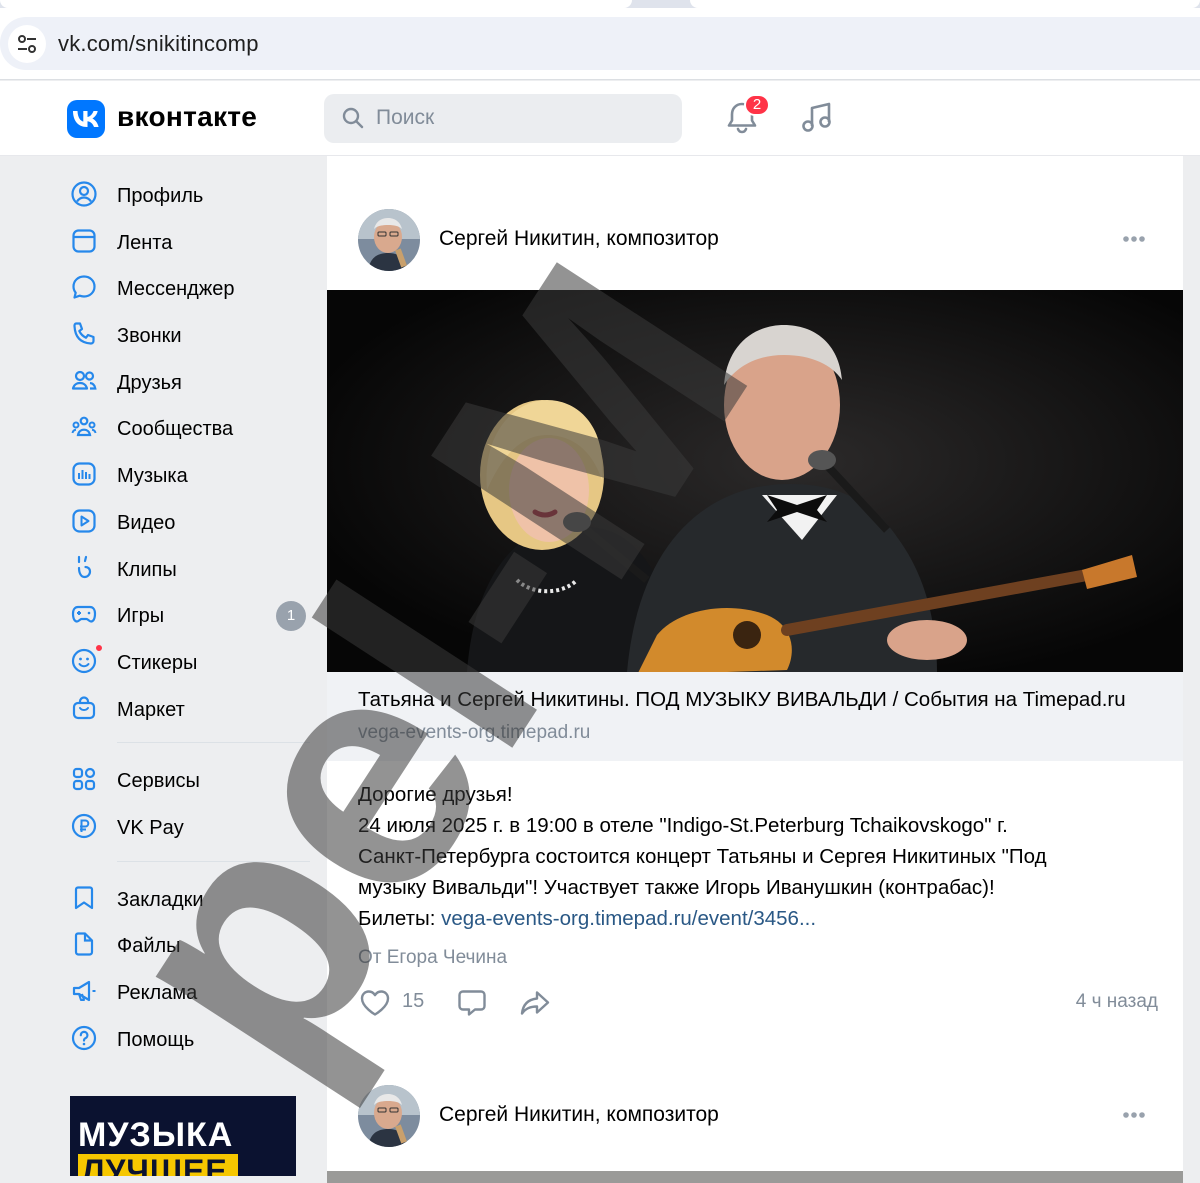  What do you see at coordinates (149, 336) in the screenshot?
I see `sidebar-item-label: Звонки` at bounding box center [149, 336].